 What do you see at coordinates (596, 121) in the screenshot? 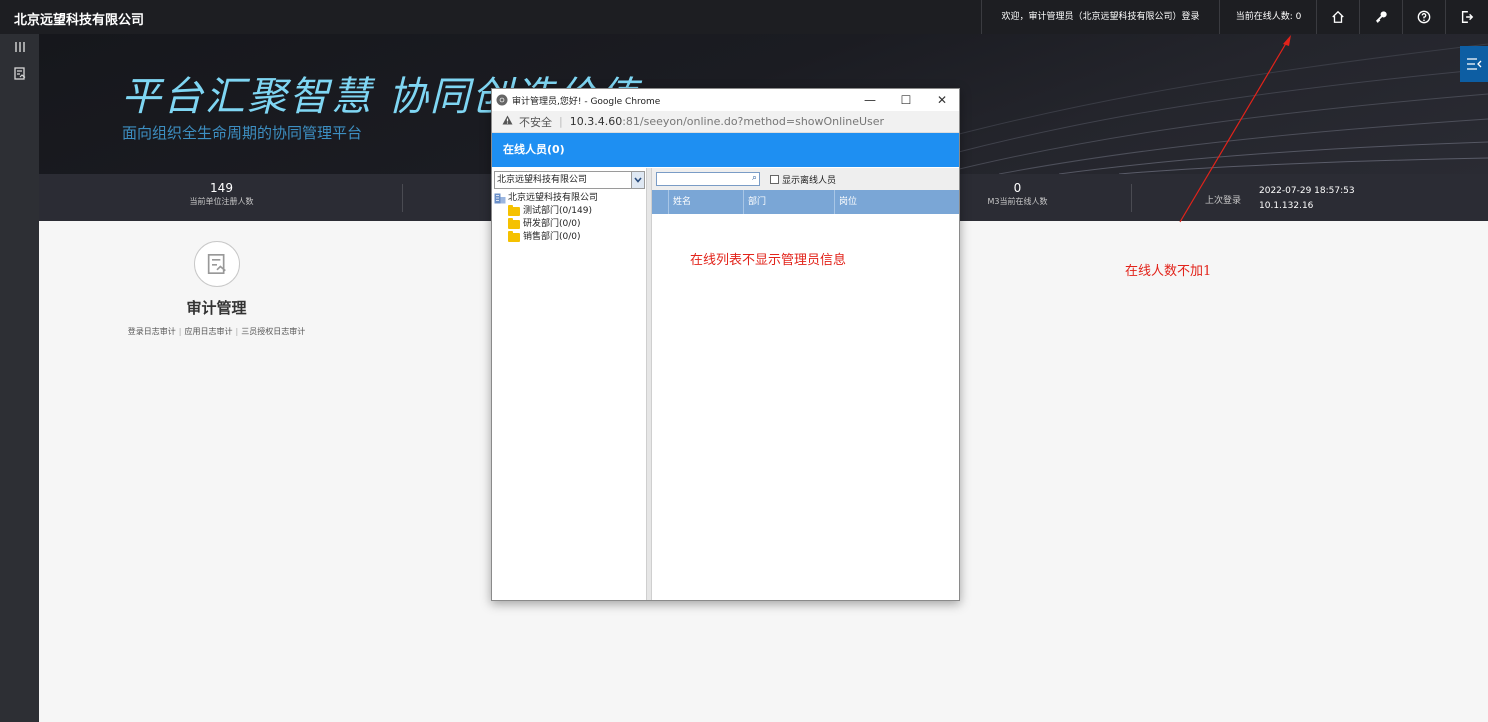
I see `url-host: 10.3.4.60` at bounding box center [596, 121].